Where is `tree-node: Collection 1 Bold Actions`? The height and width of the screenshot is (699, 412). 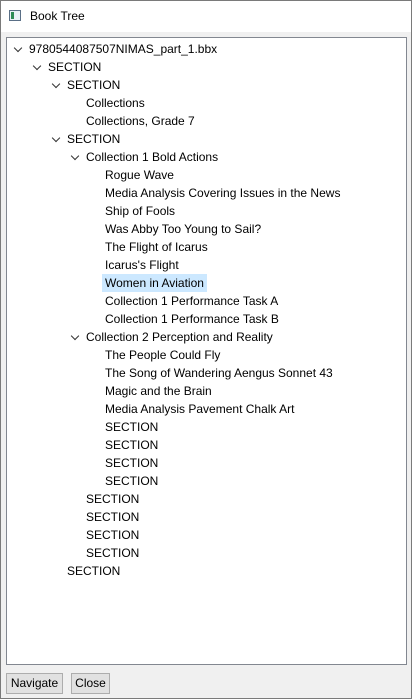 tree-node: Collection 1 Bold Actions is located at coordinates (206, 157).